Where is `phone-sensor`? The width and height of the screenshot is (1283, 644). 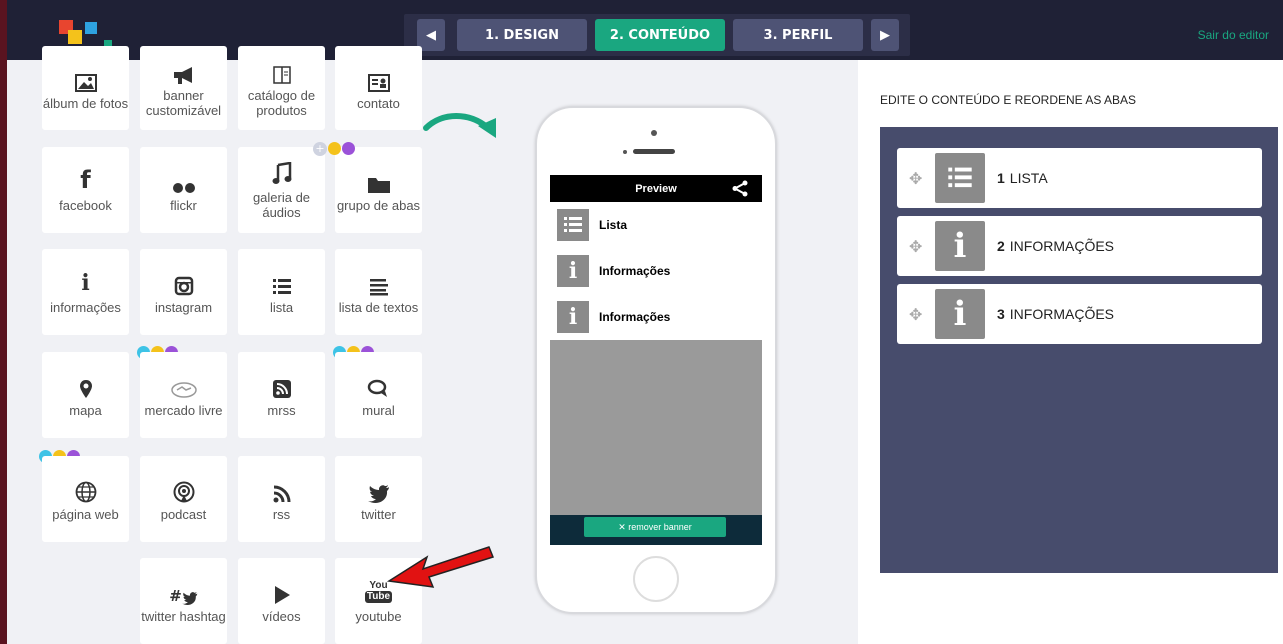 phone-sensor is located at coordinates (625, 152).